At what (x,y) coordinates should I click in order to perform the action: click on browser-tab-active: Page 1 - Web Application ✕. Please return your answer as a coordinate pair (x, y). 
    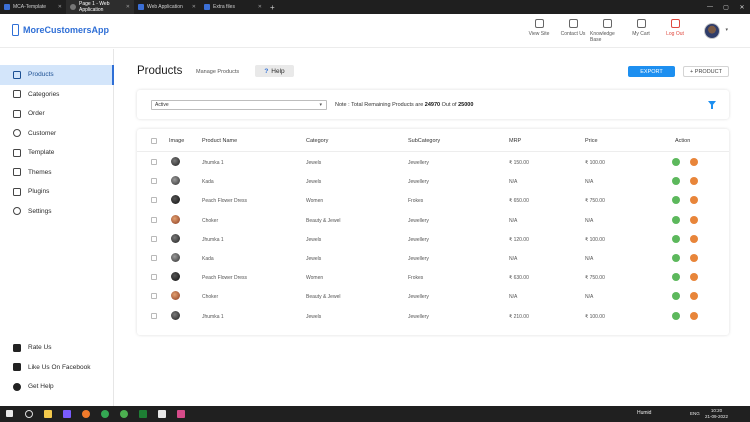
    Looking at the image, I should click on (100, 7).